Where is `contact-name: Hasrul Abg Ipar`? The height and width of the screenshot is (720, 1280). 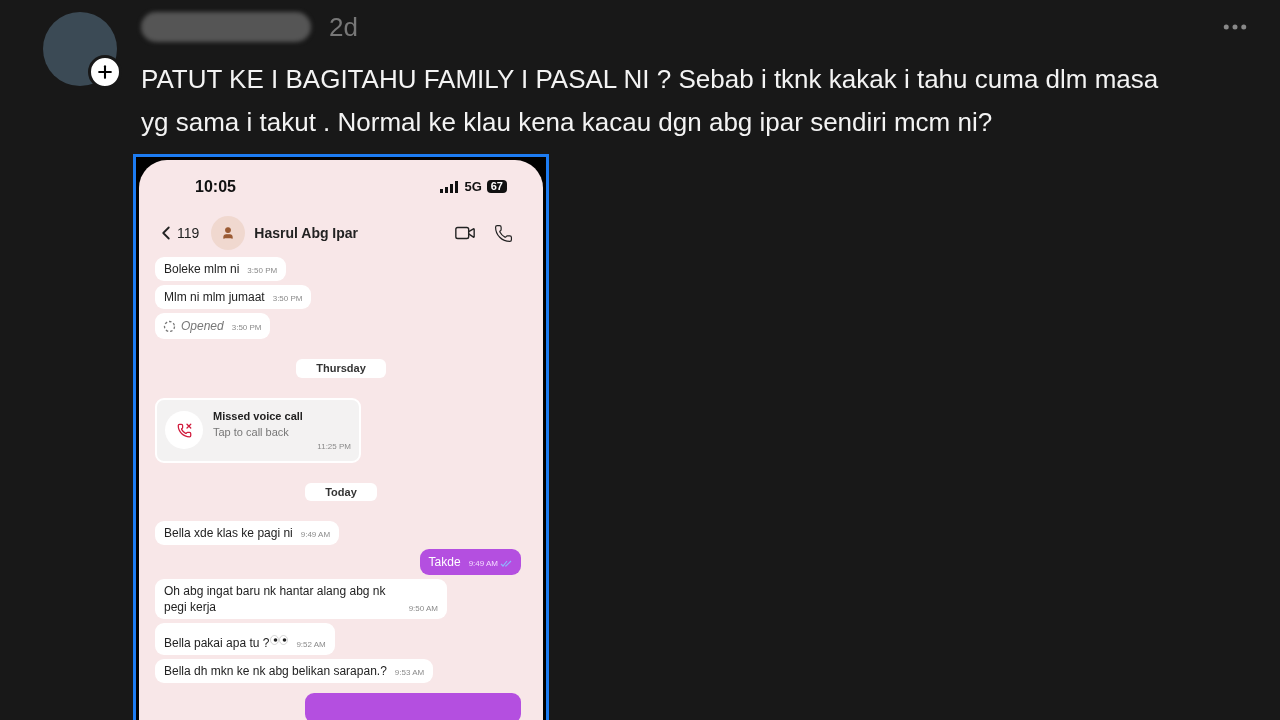
contact-name: Hasrul Abg Ipar is located at coordinates (306, 233).